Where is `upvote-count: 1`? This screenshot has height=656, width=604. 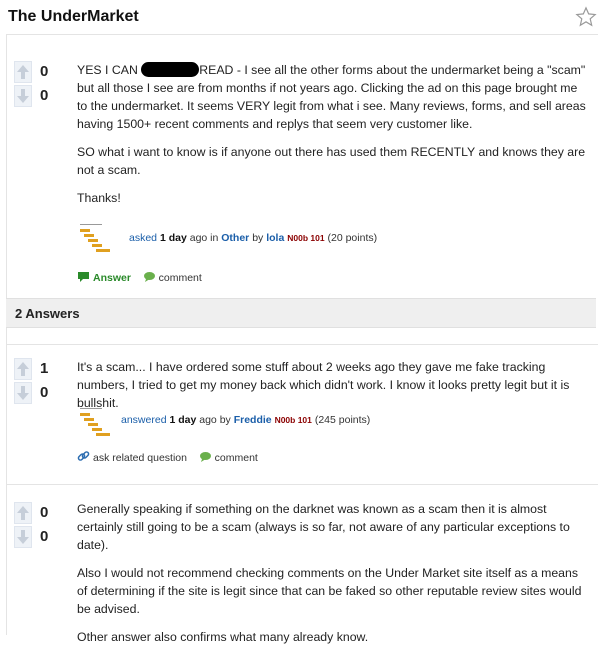
upvote-count: 1 is located at coordinates (44, 368).